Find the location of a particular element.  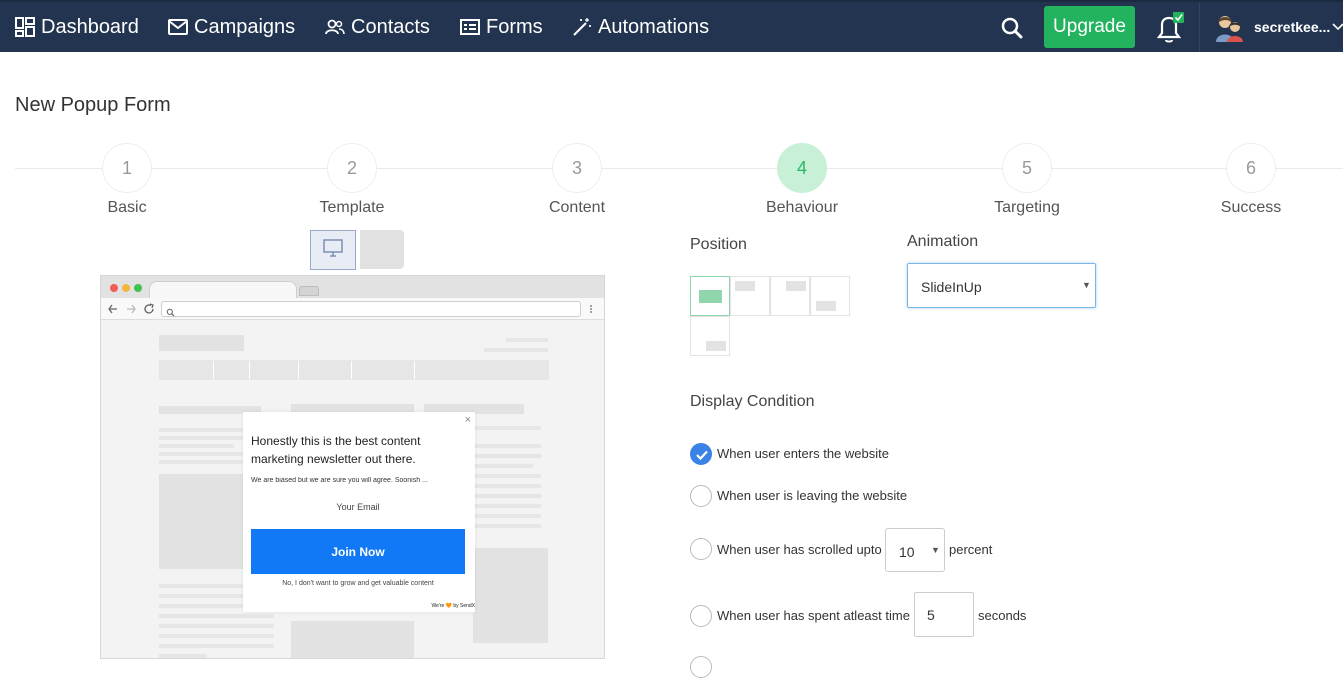

nav-automations: Automations is located at coordinates (640, 27).